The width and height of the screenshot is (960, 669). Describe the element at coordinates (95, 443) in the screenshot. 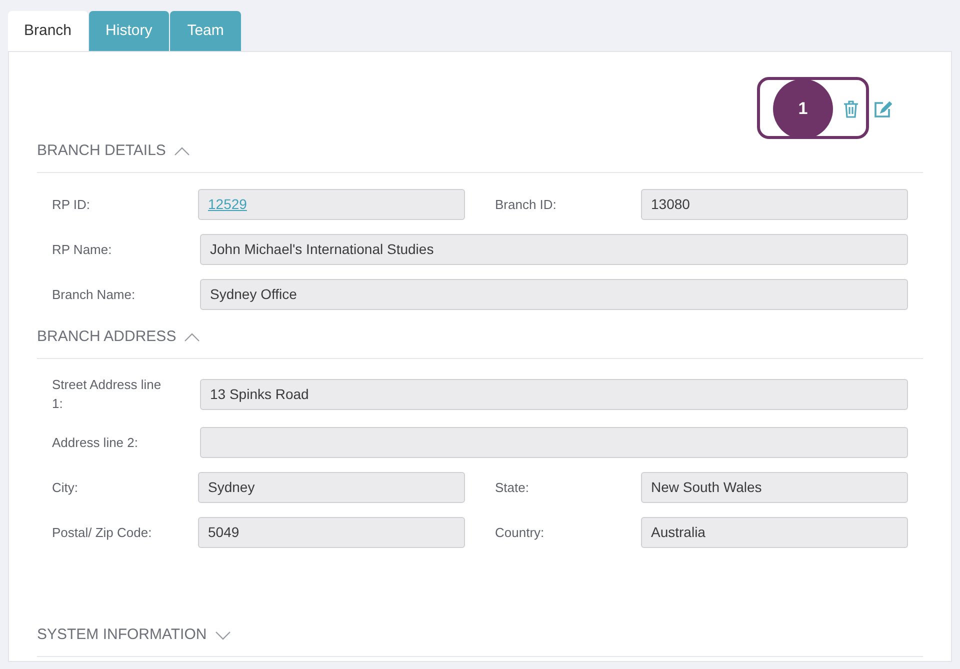

I see `field-label: Address line 2:` at that location.